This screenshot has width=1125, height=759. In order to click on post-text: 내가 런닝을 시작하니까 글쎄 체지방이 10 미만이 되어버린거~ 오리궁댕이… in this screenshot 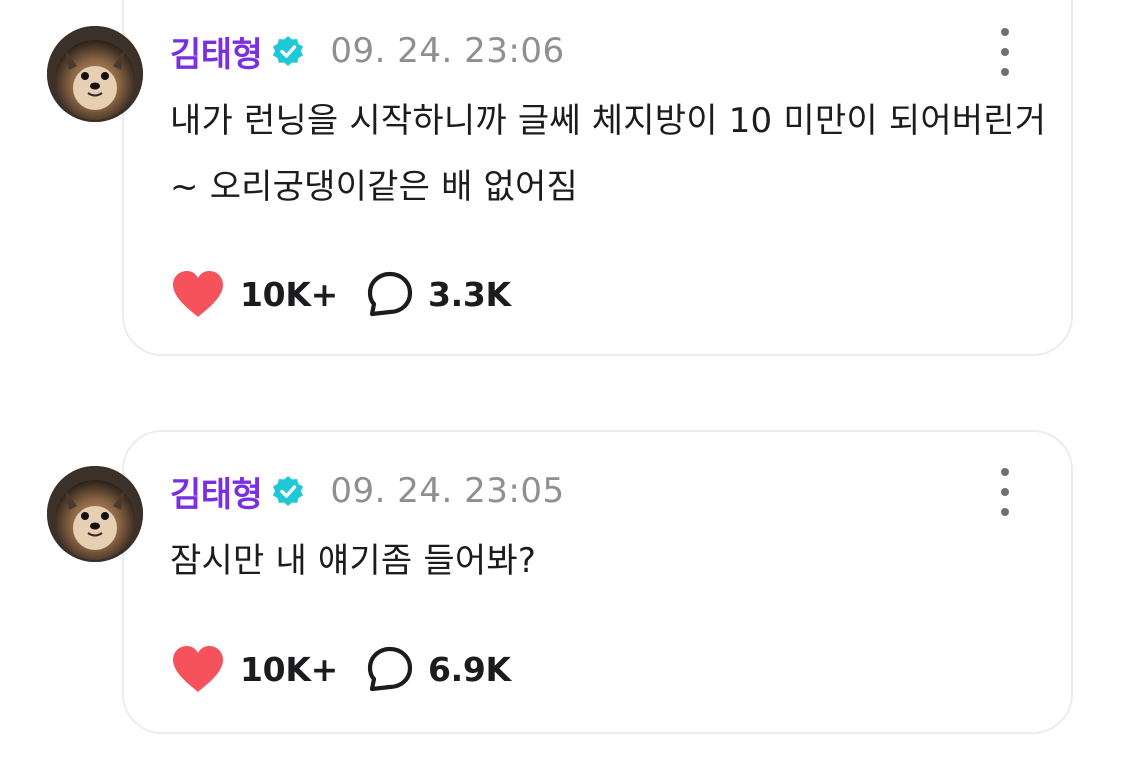, I will do `click(608, 154)`.